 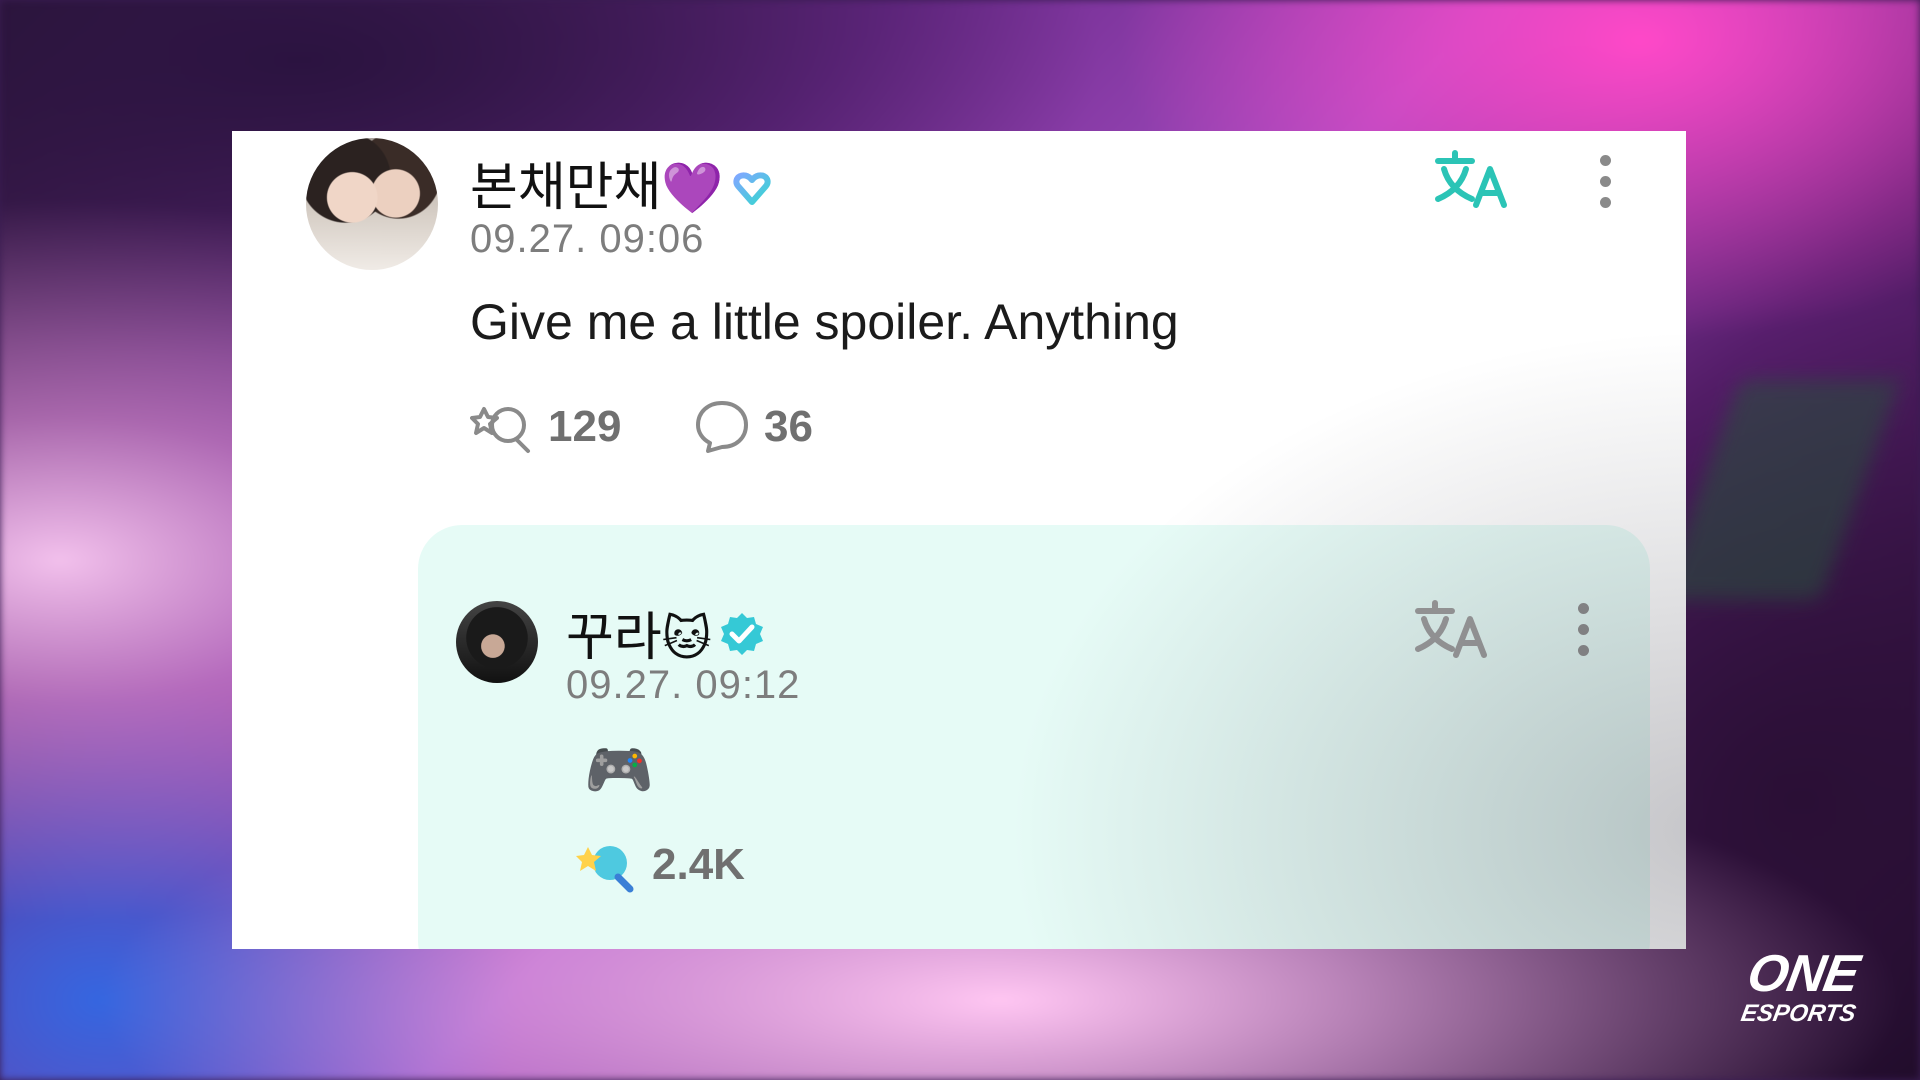 What do you see at coordinates (500, 430) in the screenshot?
I see `like-wand-icon` at bounding box center [500, 430].